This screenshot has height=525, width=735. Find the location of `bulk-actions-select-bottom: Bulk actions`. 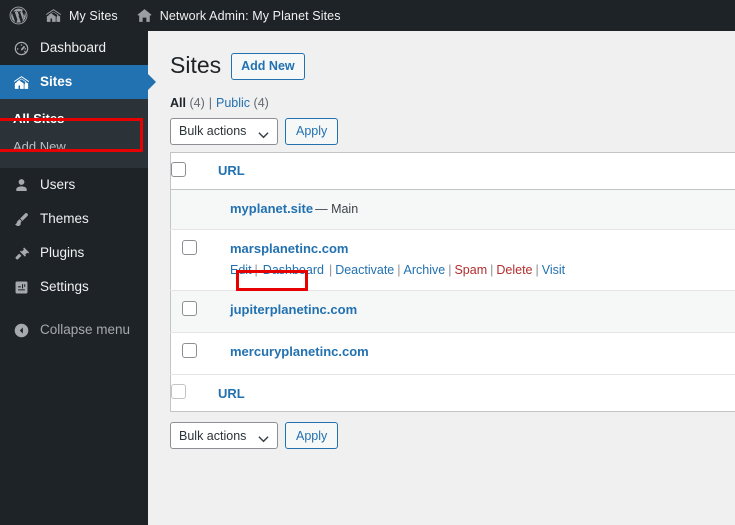

bulk-actions-select-bottom: Bulk actions is located at coordinates (224, 436).